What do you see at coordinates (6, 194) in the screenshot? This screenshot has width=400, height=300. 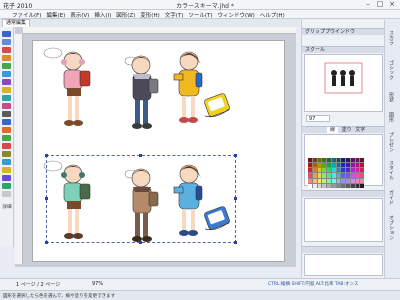 I see `more-tool-icon` at bounding box center [6, 194].